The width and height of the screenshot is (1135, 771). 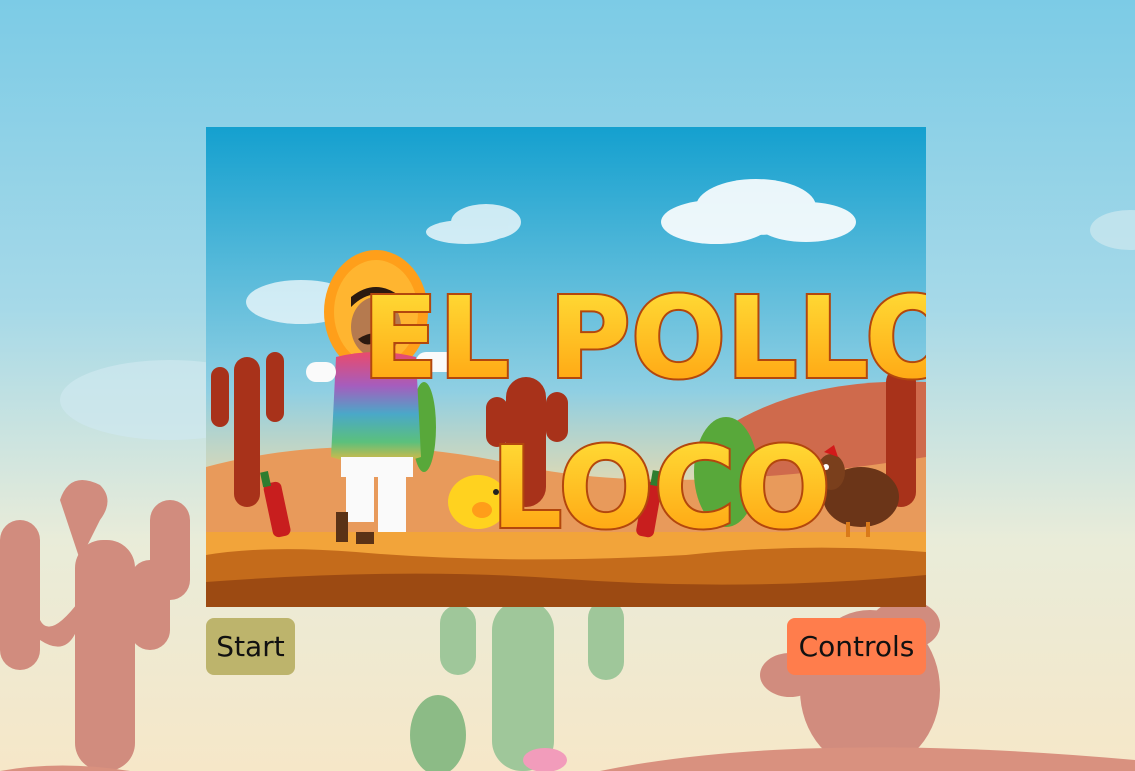 What do you see at coordinates (95, 625) in the screenshot?
I see `bg-cactus-left` at bounding box center [95, 625].